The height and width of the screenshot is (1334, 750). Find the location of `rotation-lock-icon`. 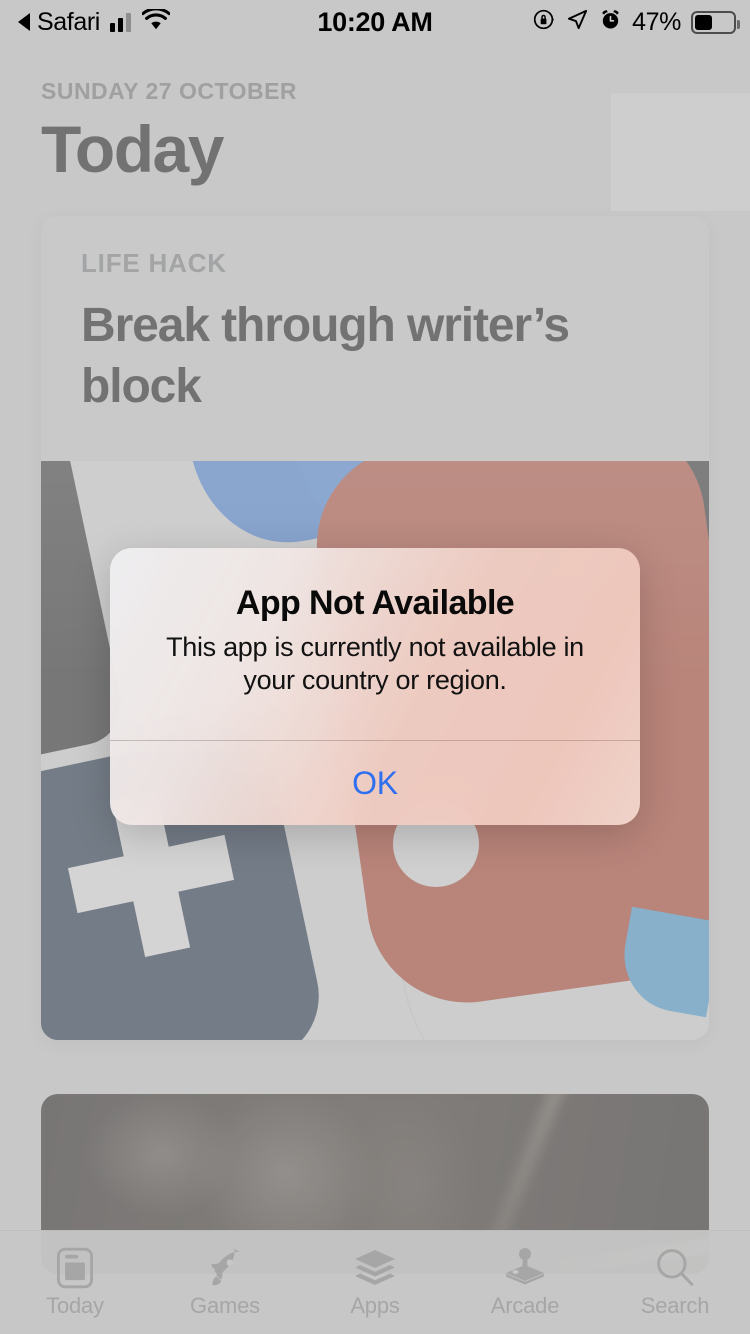

rotation-lock-icon is located at coordinates (544, 22).